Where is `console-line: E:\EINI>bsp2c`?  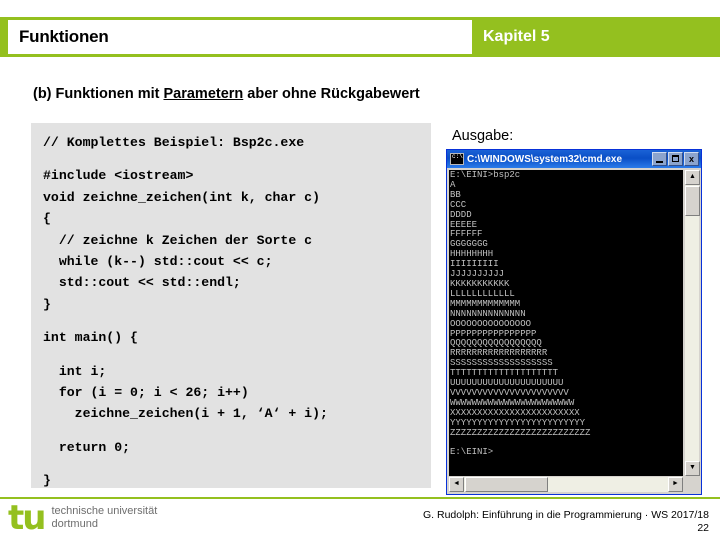 console-line: E:\EINI>bsp2c is located at coordinates (485, 175).